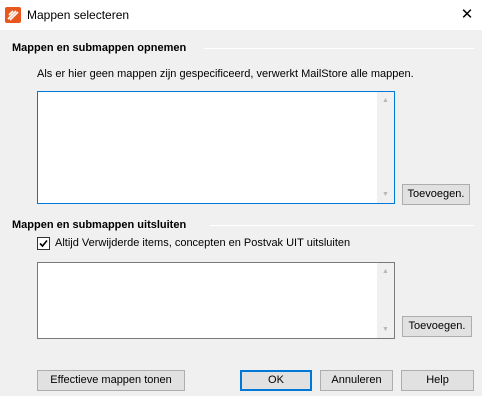 This screenshot has height=396, width=482. What do you see at coordinates (437, 326) in the screenshot?
I see `exclude-add-button: Toevoegen.` at bounding box center [437, 326].